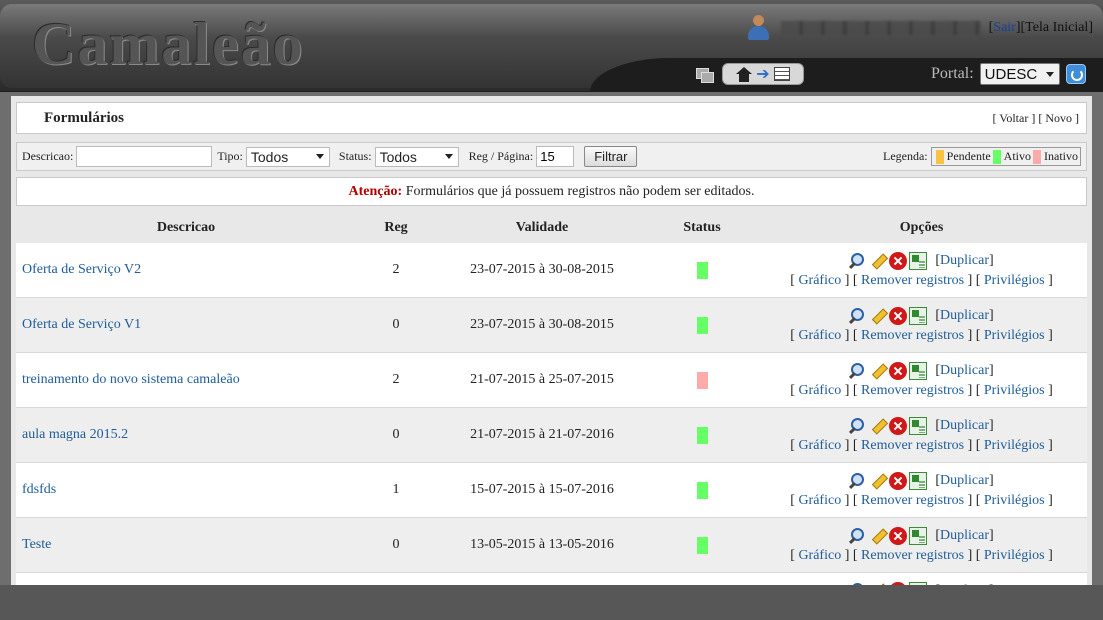  What do you see at coordinates (702, 228) in the screenshot?
I see `col-status: Status` at bounding box center [702, 228].